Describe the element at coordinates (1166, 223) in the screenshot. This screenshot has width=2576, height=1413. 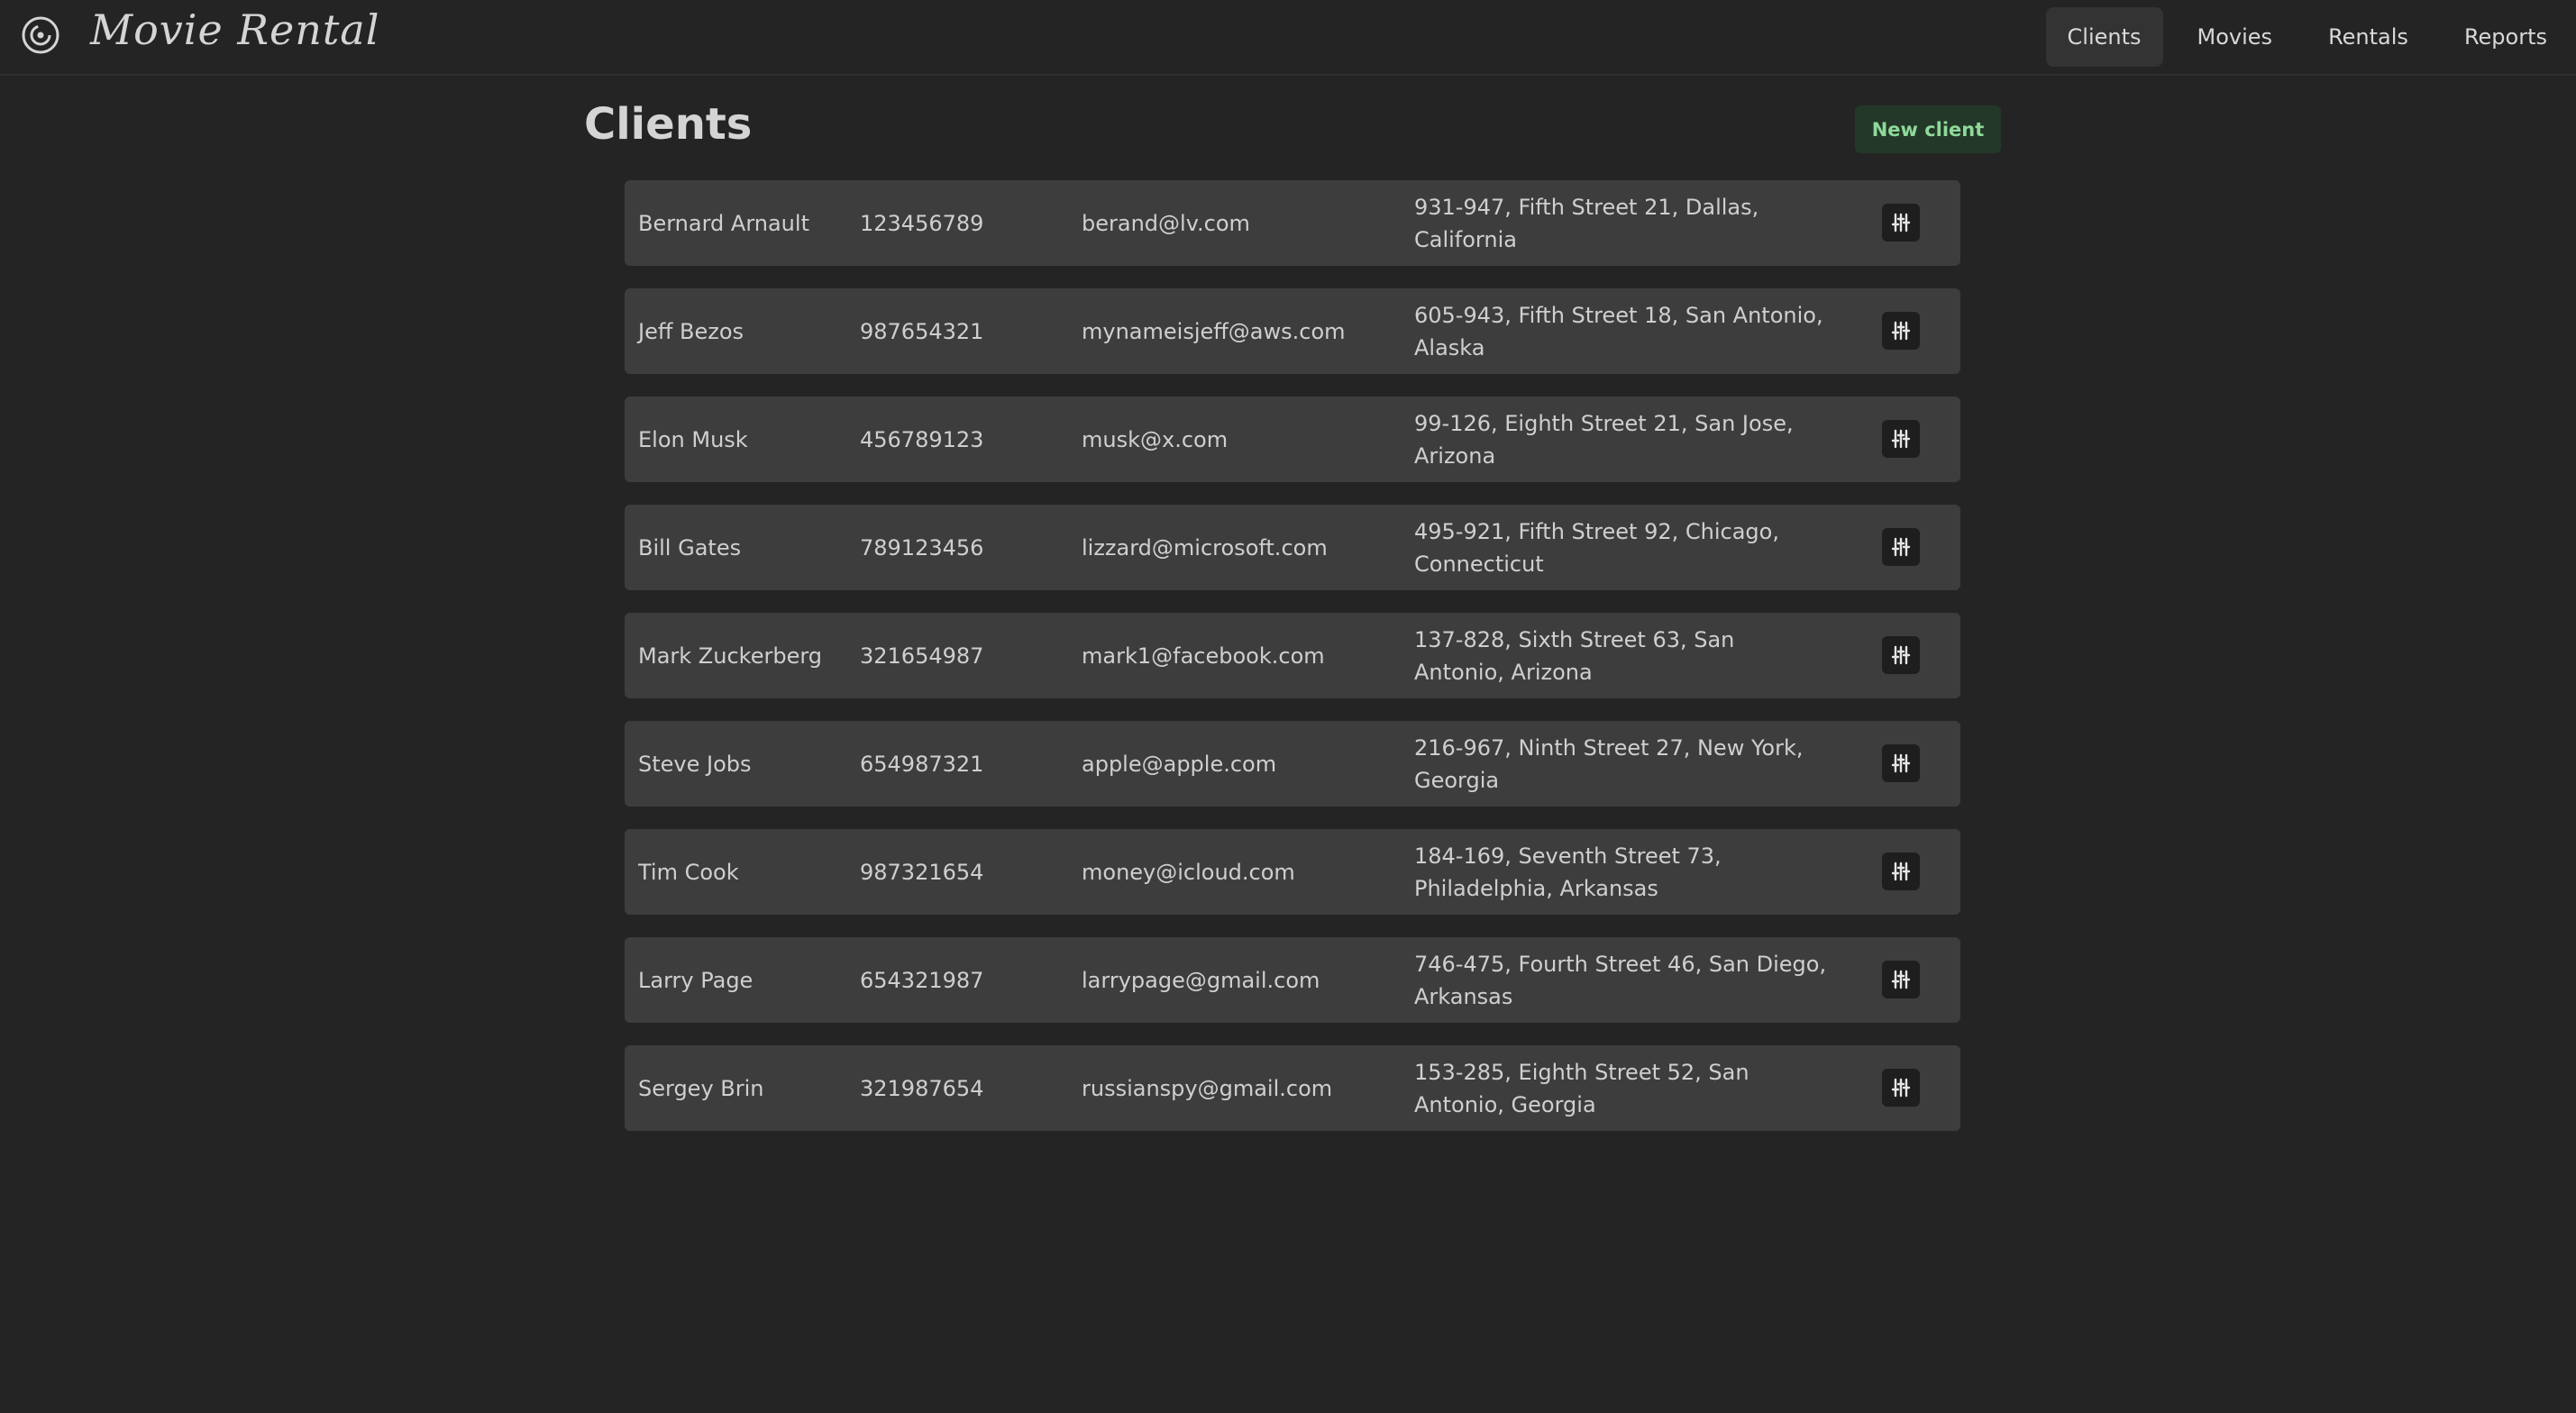
I see `client-email: berand@lv.com` at that location.